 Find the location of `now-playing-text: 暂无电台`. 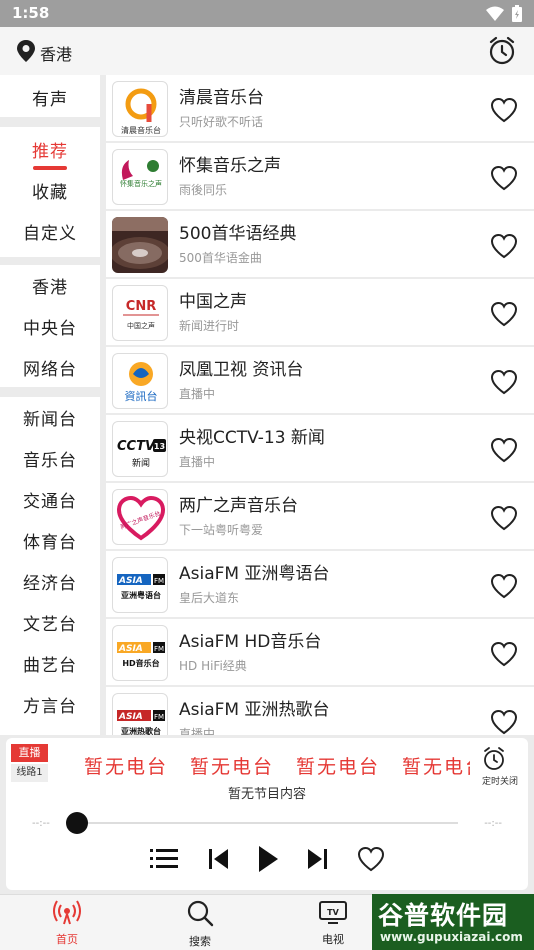

now-playing-text: 暂无电台 is located at coordinates (338, 767).